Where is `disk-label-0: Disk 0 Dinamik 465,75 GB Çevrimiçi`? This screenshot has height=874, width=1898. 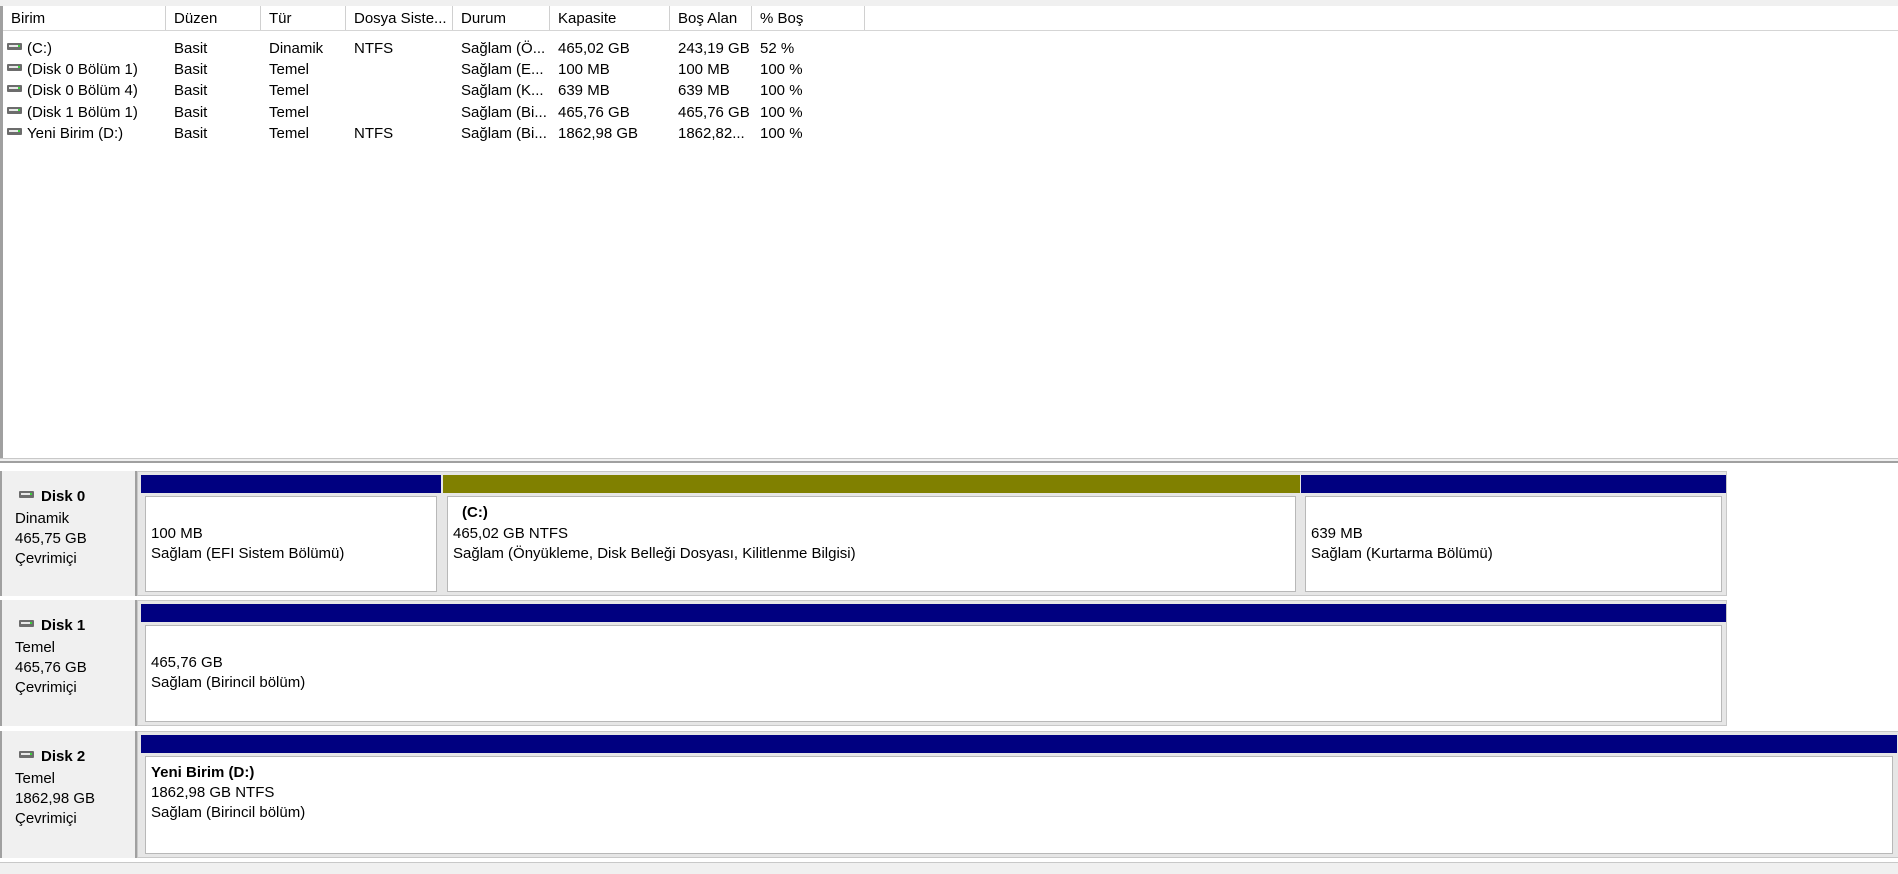
disk-label-0: Disk 0 Dinamik 465,75 GB Çevrimiçi is located at coordinates (68, 533).